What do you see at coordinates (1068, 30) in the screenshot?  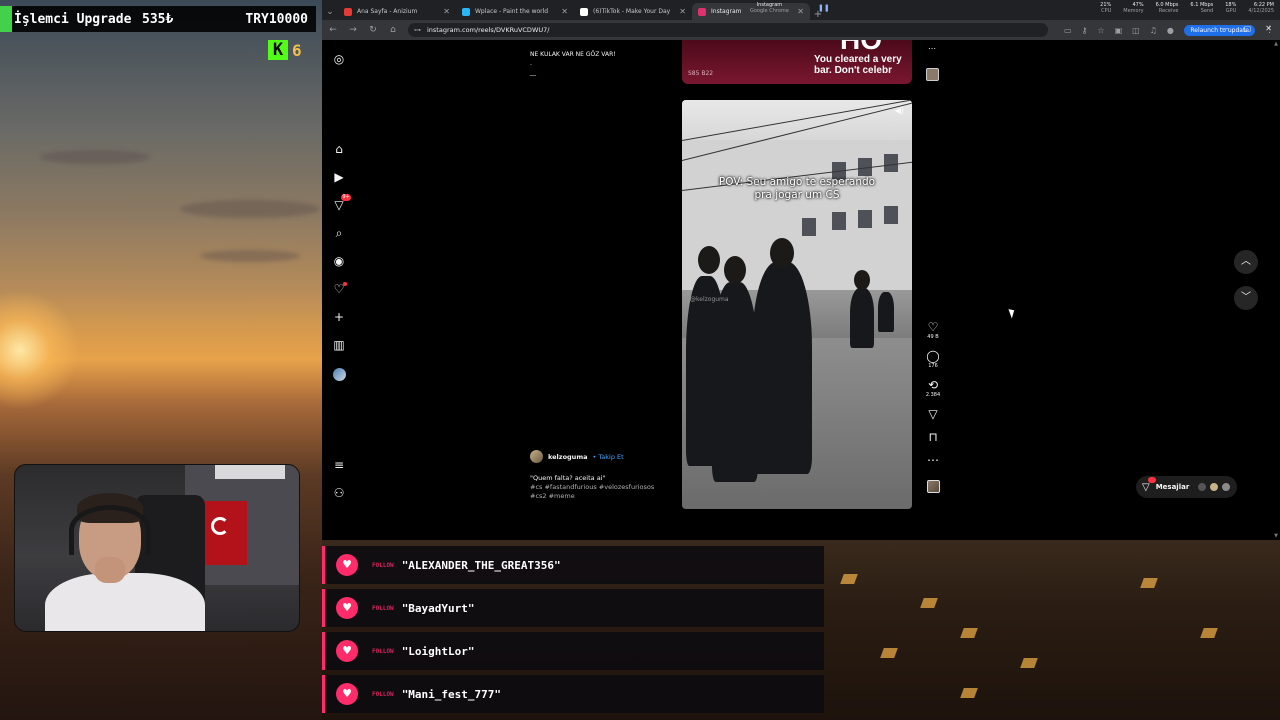 I see `cast-icon: ▭` at bounding box center [1068, 30].